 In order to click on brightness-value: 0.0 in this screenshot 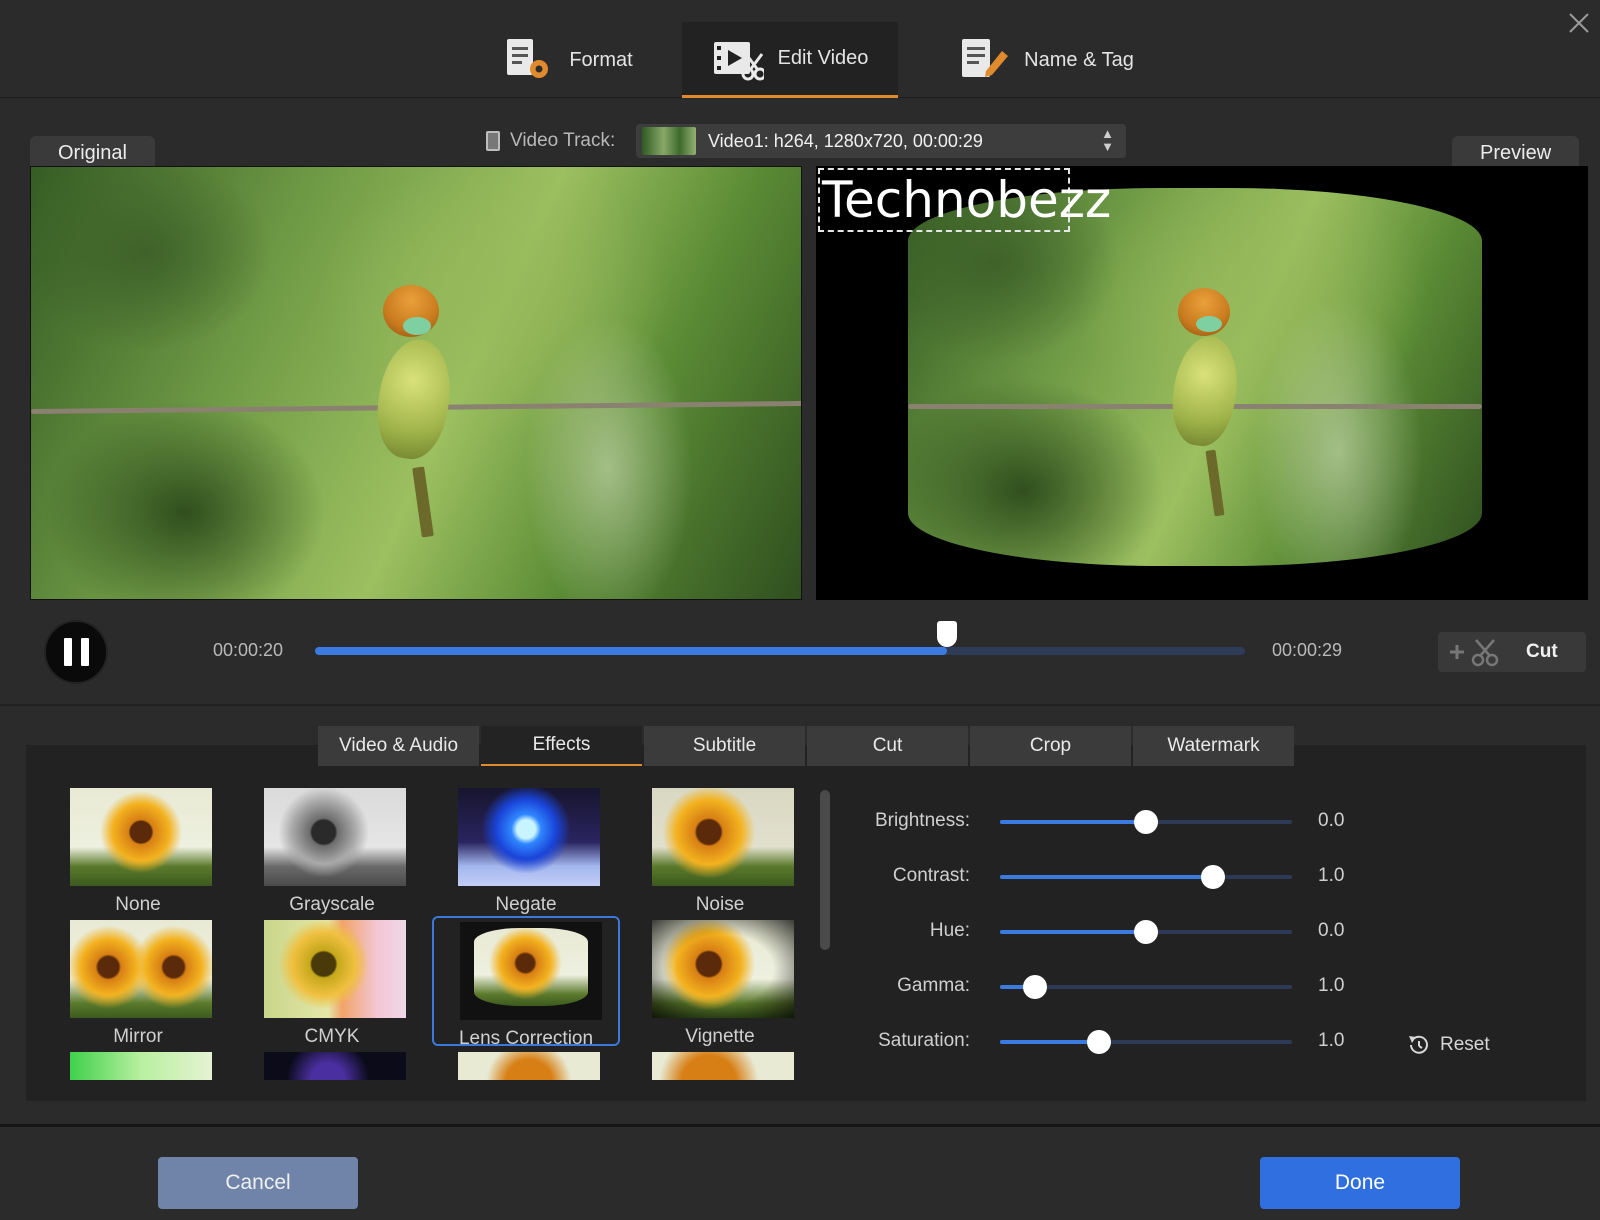, I will do `click(1331, 820)`.